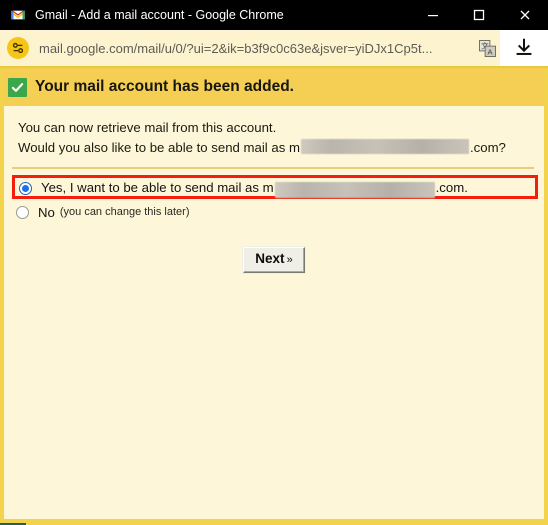 The image size is (548, 525). I want to click on success-banner: Your mail account has been added., so click(274, 87).